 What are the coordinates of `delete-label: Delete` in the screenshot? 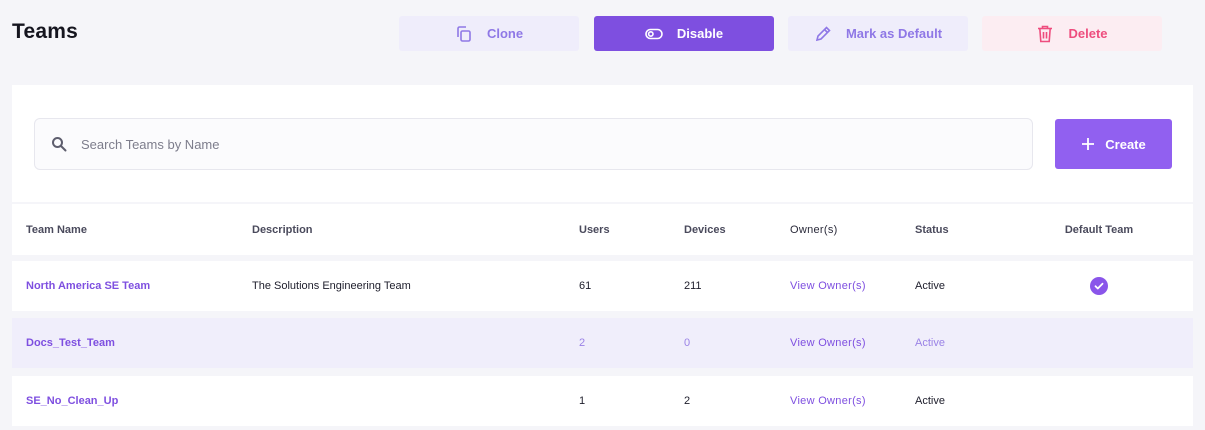 It's located at (1088, 33).